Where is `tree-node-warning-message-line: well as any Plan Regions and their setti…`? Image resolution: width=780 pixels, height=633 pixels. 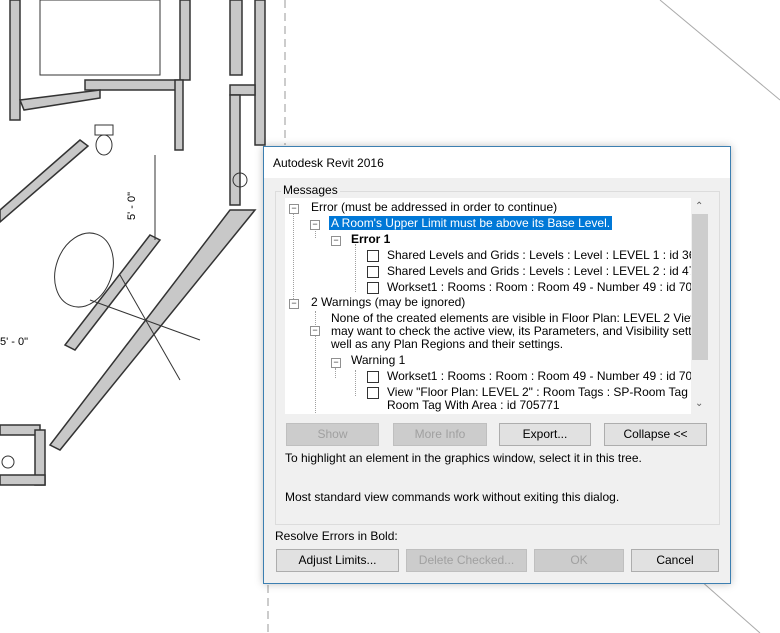
tree-node-warning-message-line: well as any Plan Regions and their setti… is located at coordinates (447, 344).